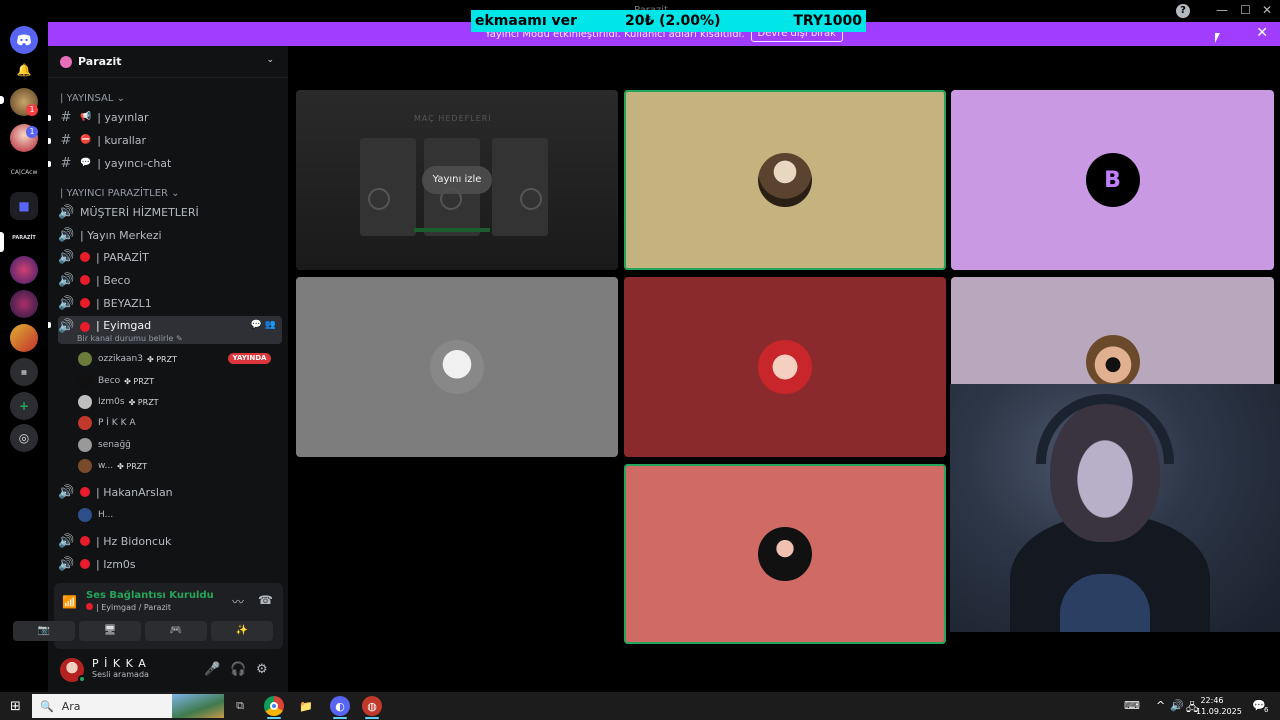  Describe the element at coordinates (170, 117) in the screenshot. I see `channel-yayinlar: # 📢 | yayınlar` at that location.